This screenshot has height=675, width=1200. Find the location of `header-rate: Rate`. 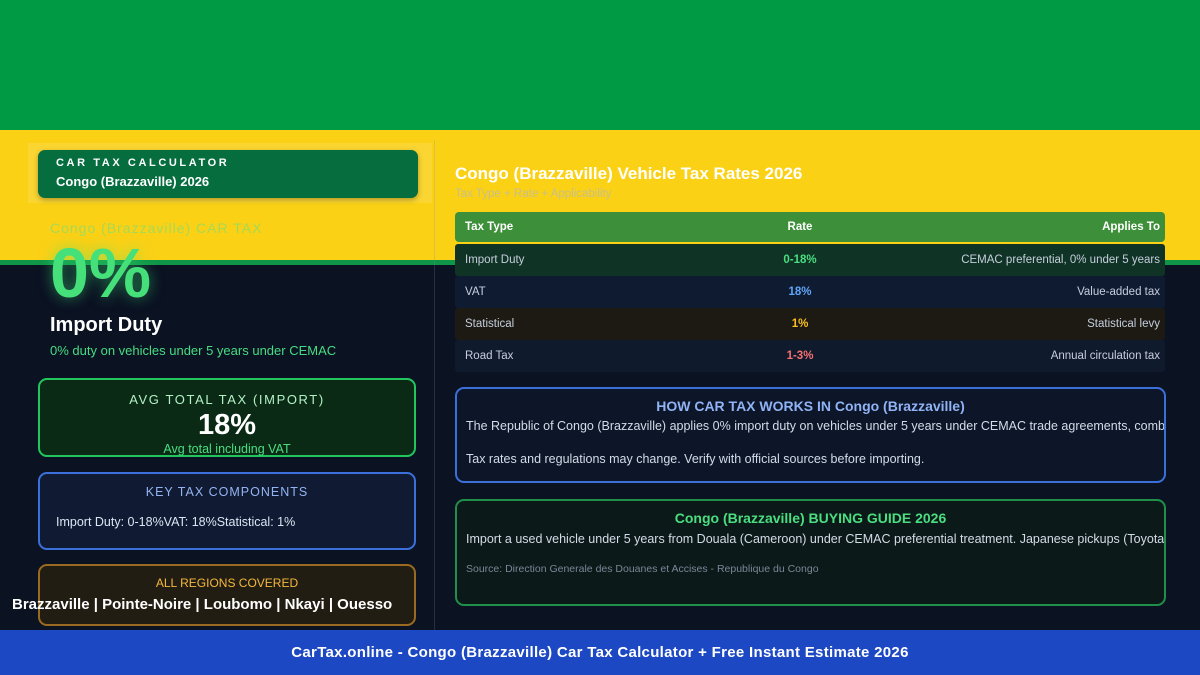

header-rate: Rate is located at coordinates (800, 227).